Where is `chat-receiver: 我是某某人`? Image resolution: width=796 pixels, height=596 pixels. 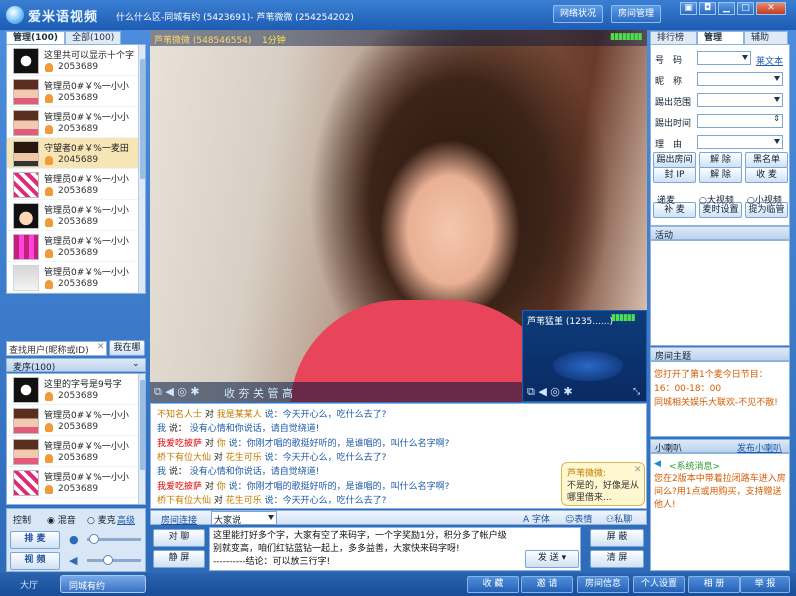 chat-receiver: 我是某某人 is located at coordinates (239, 415).